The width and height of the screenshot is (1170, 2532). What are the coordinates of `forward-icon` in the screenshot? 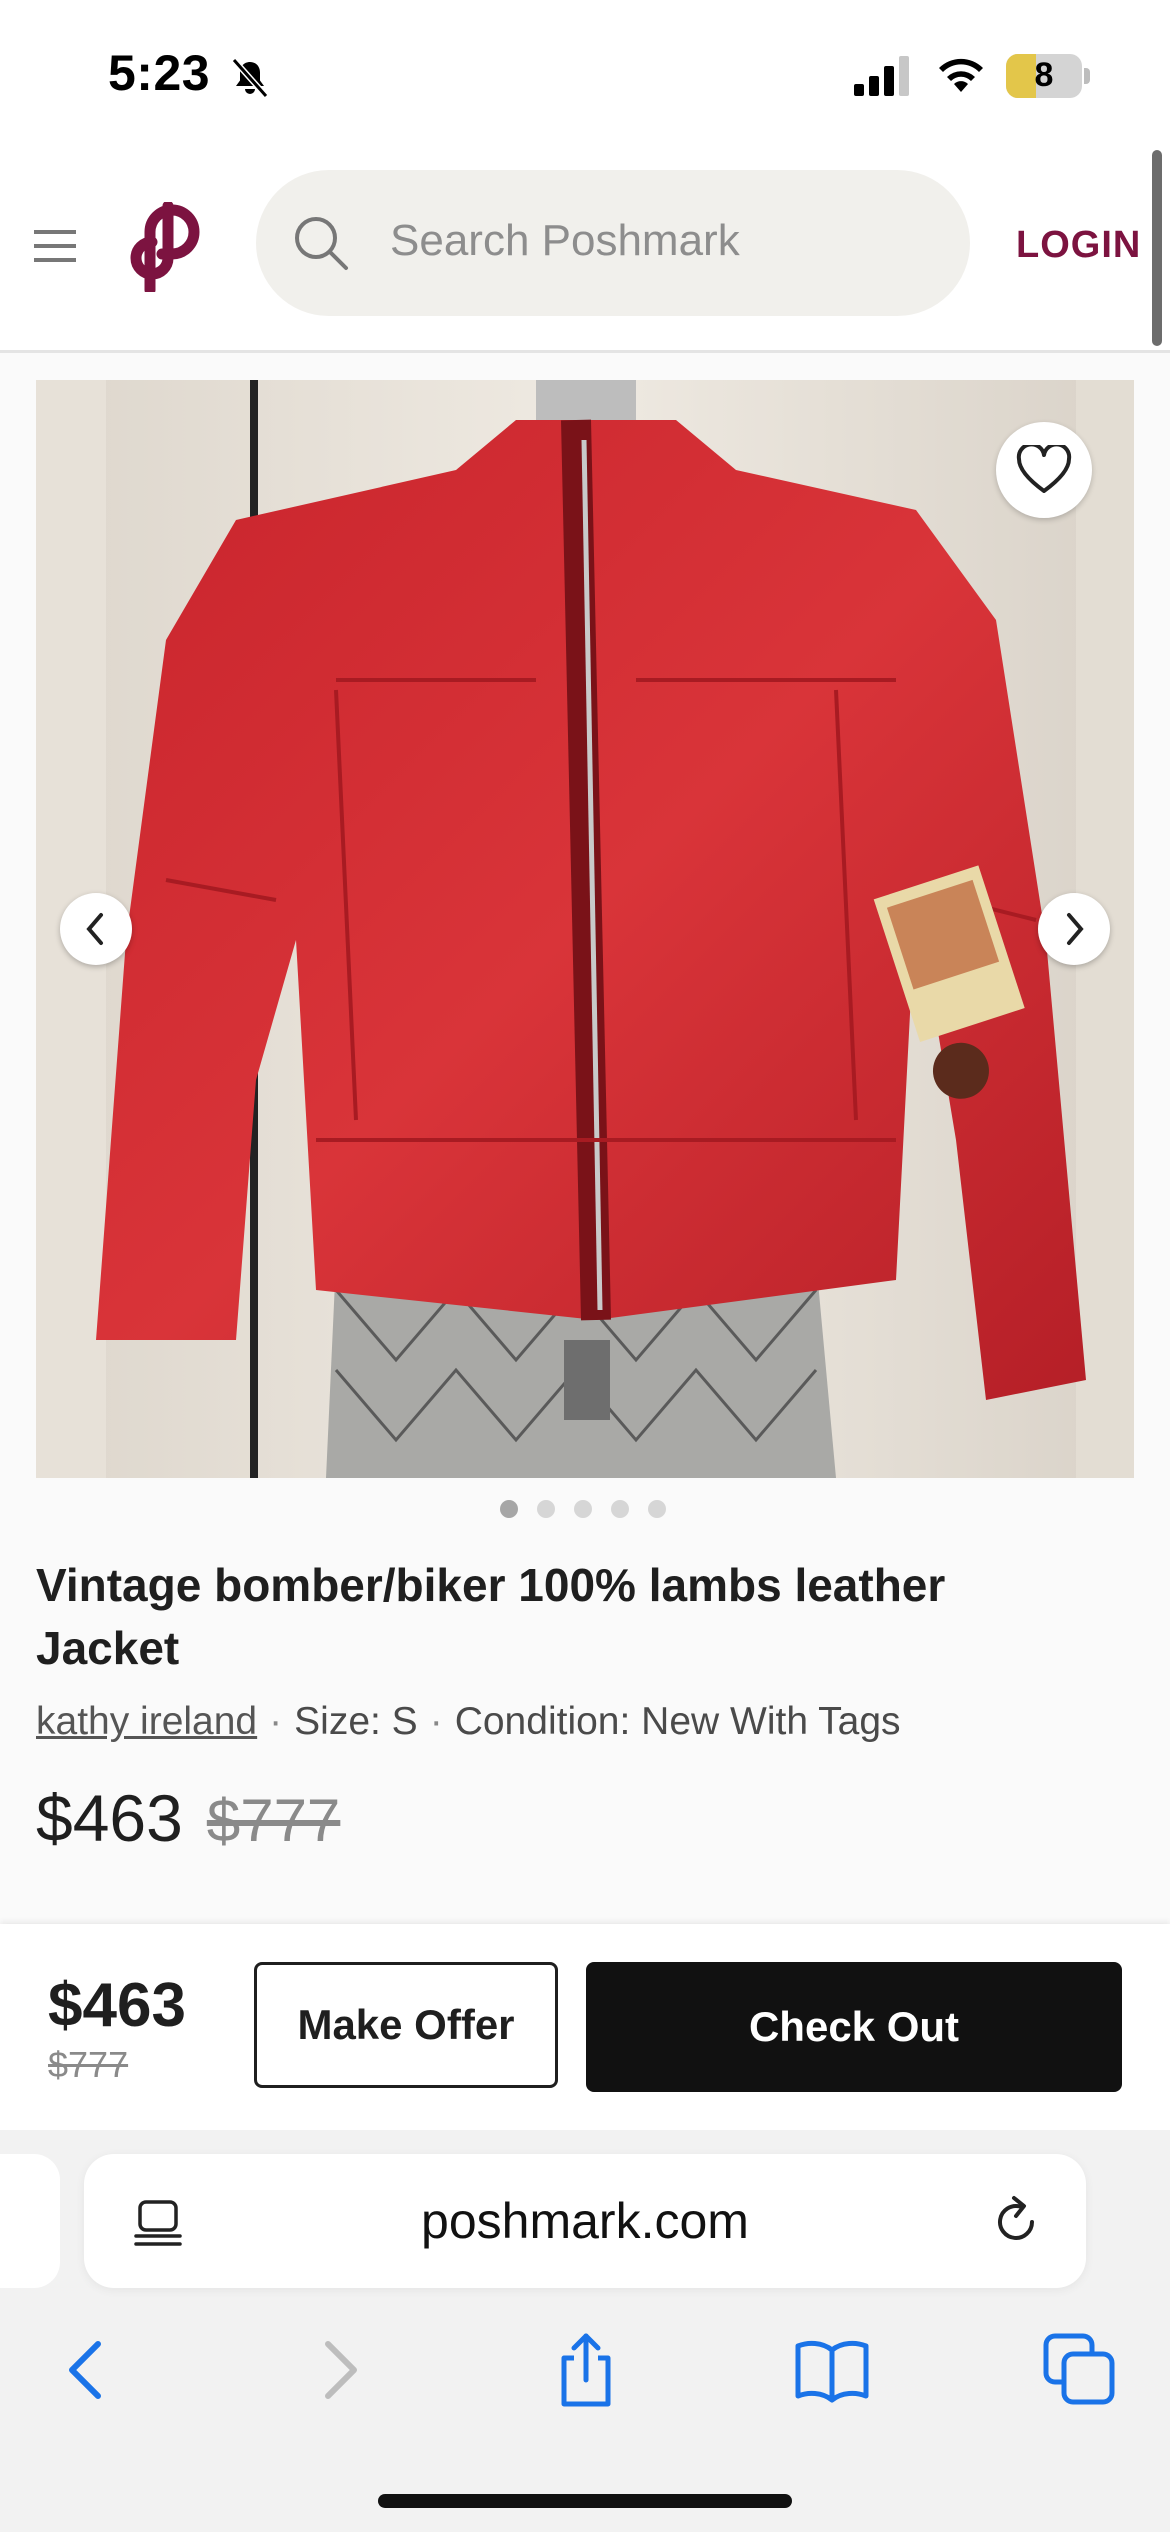 It's located at (338, 2370).